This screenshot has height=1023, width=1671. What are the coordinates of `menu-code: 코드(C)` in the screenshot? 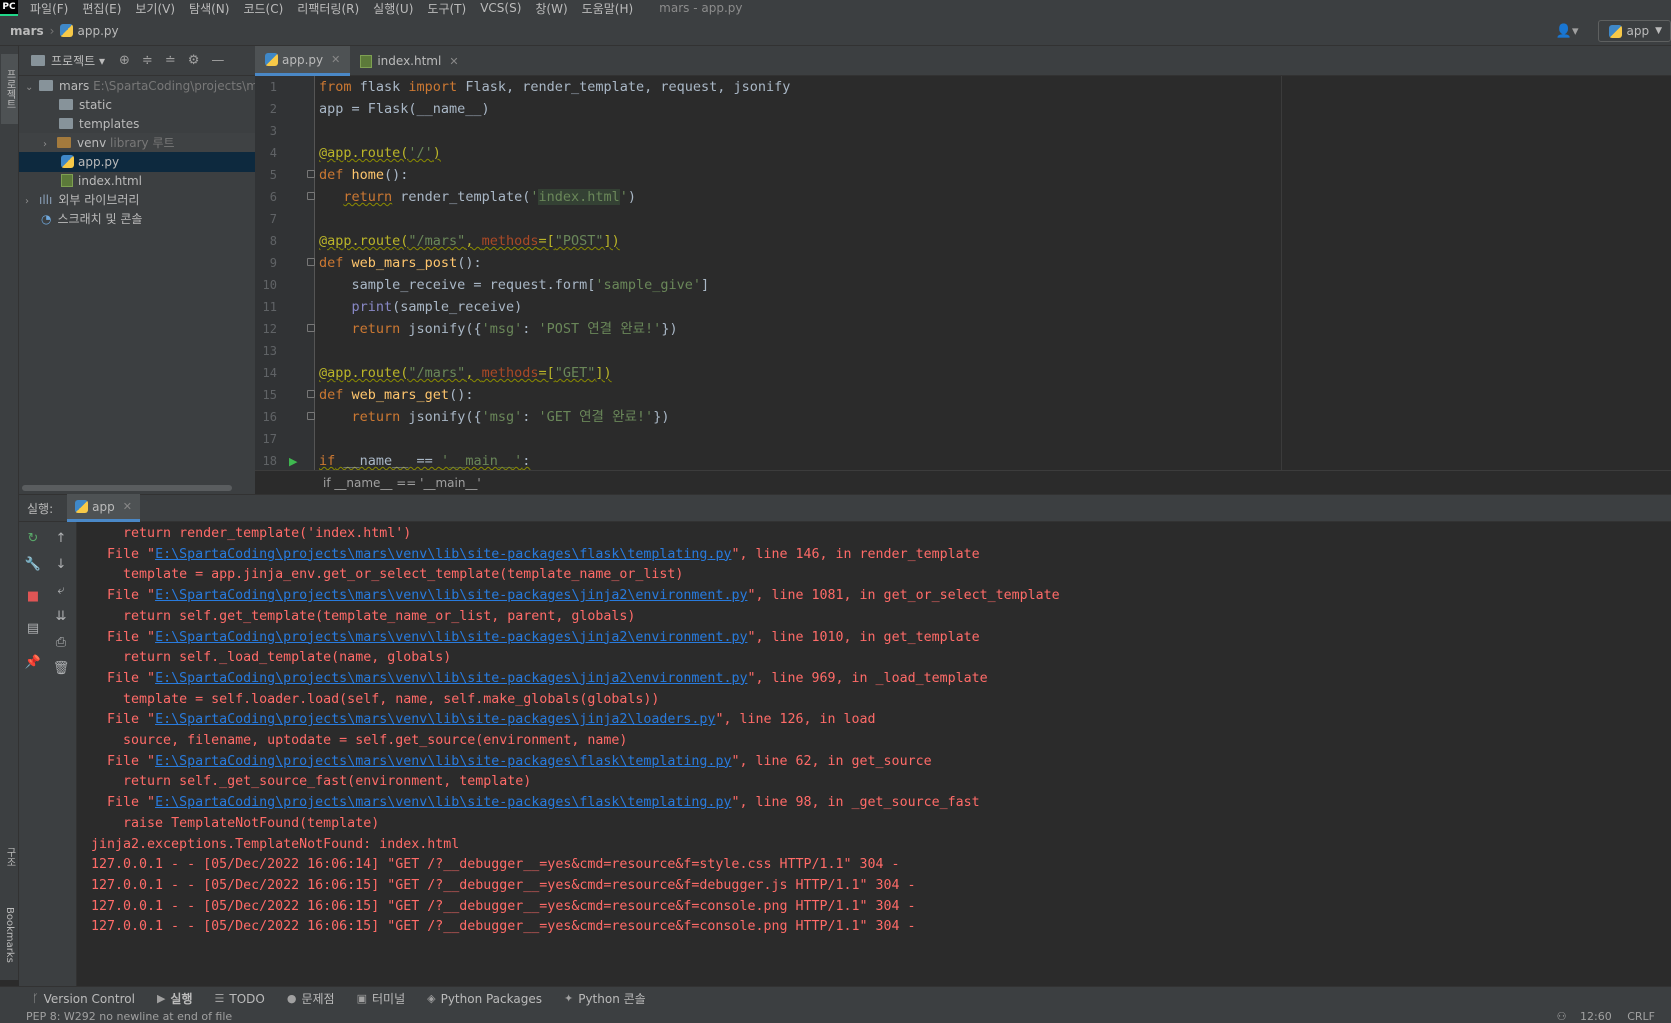 It's located at (263, 8).